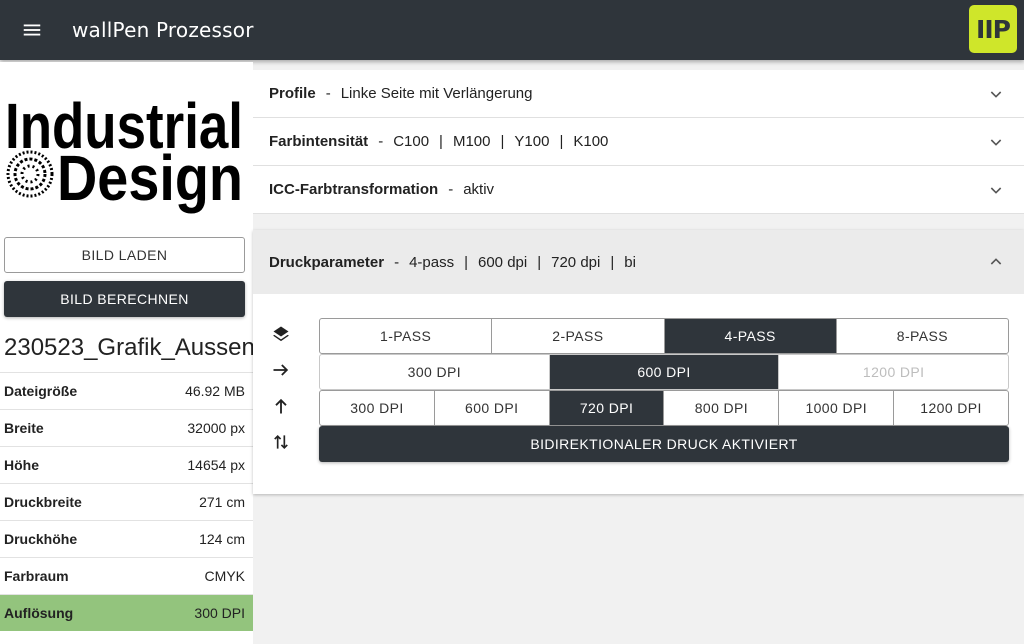 The image size is (1024, 644). I want to click on property-row: Höhe 14654 px, so click(126, 464).